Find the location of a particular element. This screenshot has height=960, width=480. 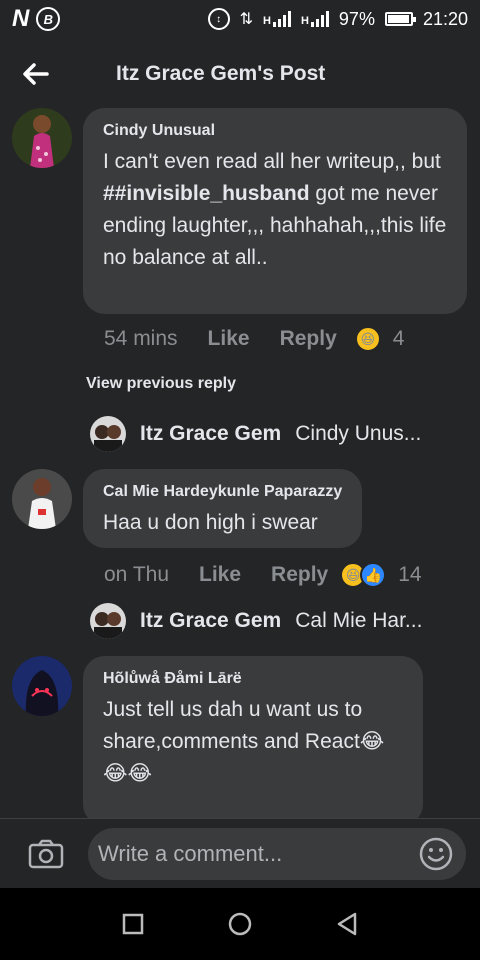

status-bar: N B ↕ ⇅ H H 97% 21:20 is located at coordinates (240, 19).